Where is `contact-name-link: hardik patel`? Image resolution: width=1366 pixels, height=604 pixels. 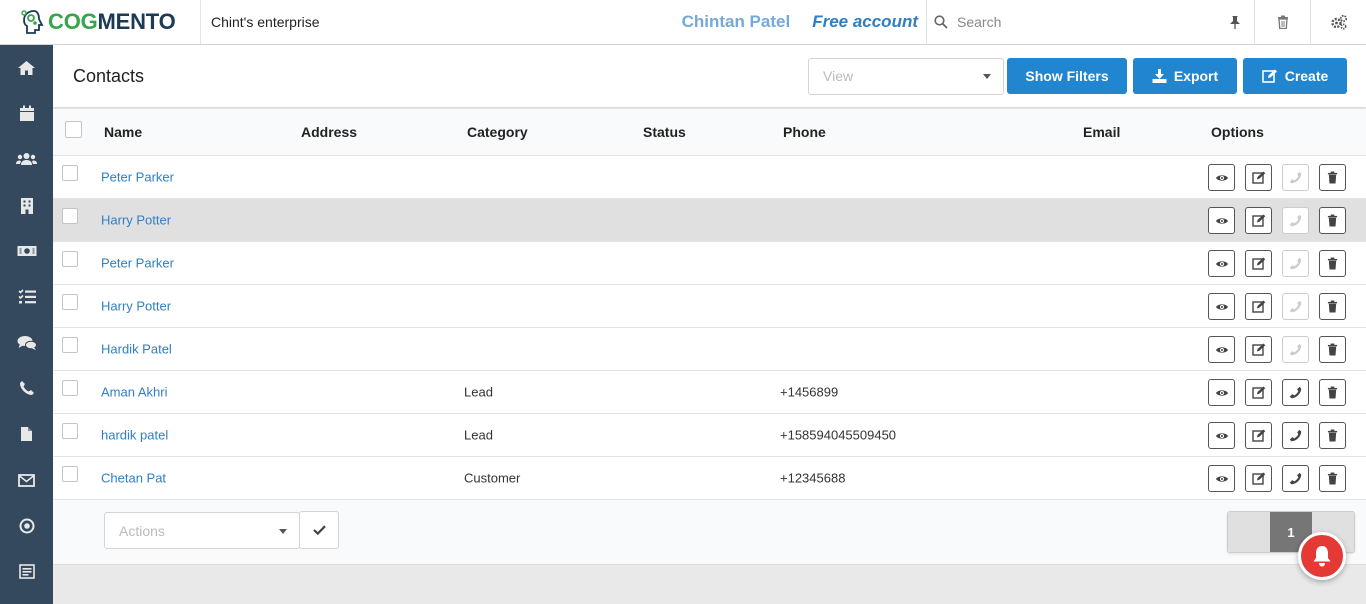
contact-name-link: hardik patel is located at coordinates (134, 435).